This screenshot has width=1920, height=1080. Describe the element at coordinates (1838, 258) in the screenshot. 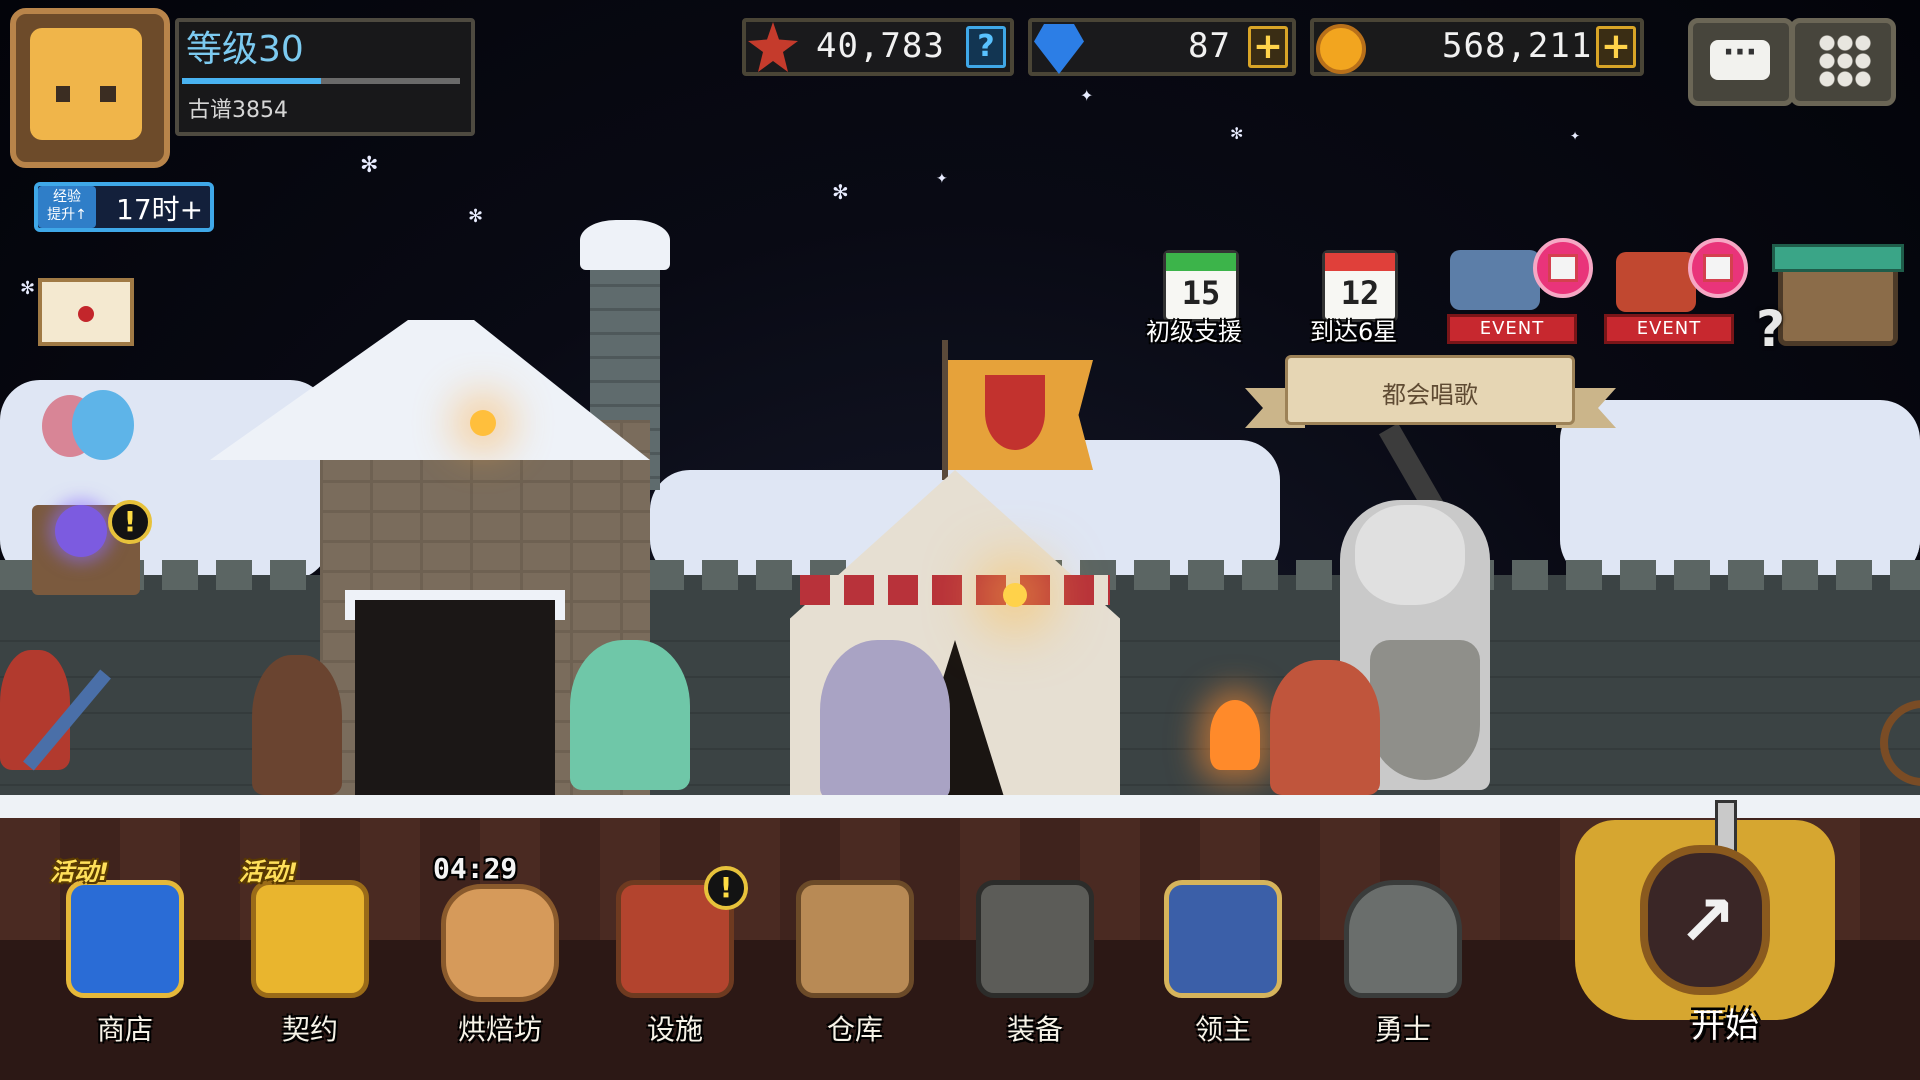

I see `notice-board-roof` at that location.